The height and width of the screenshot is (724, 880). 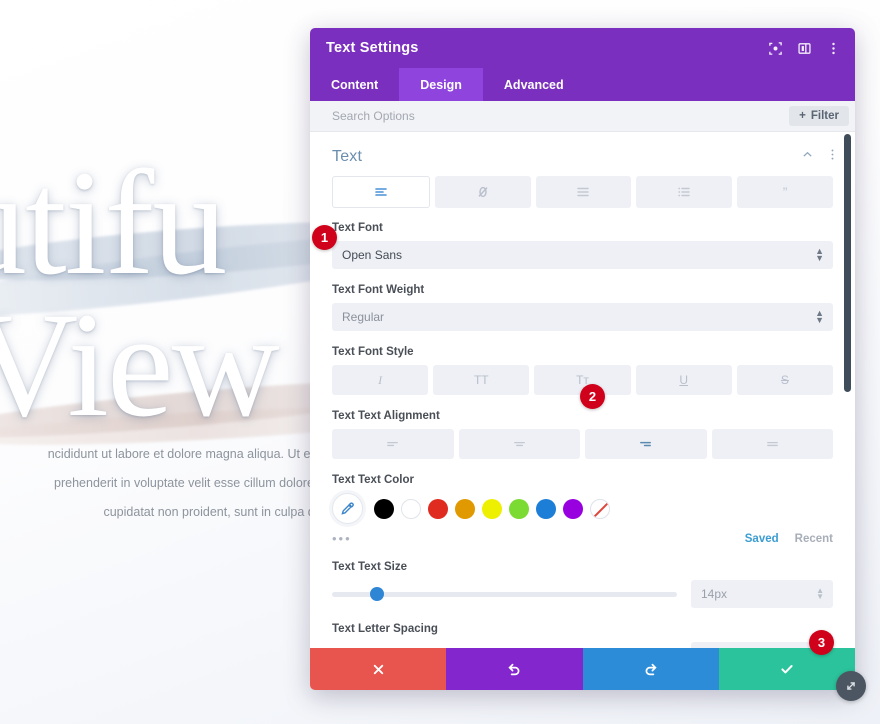 I want to click on more-colors-icon: •••, so click(x=342, y=538).